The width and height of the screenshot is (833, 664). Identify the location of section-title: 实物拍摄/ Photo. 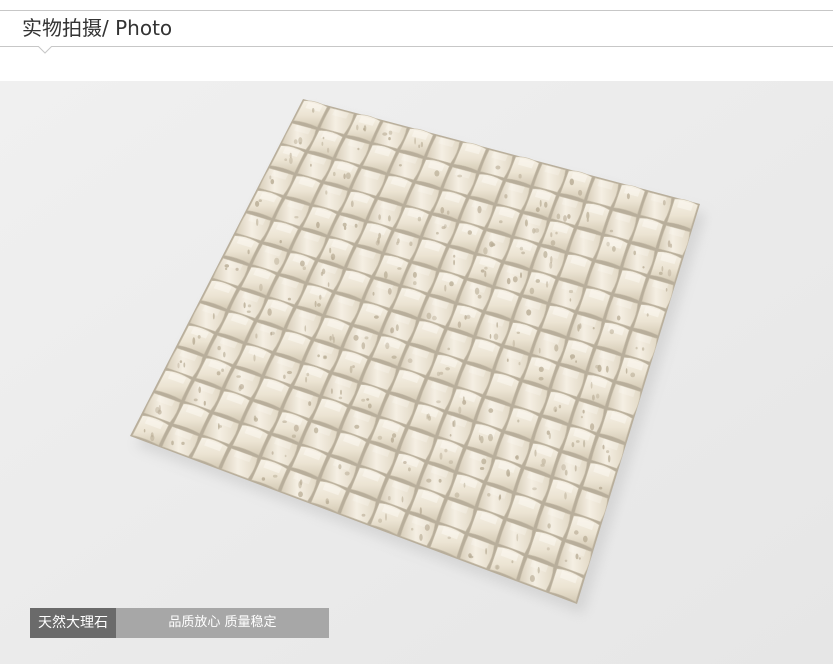
(97, 28).